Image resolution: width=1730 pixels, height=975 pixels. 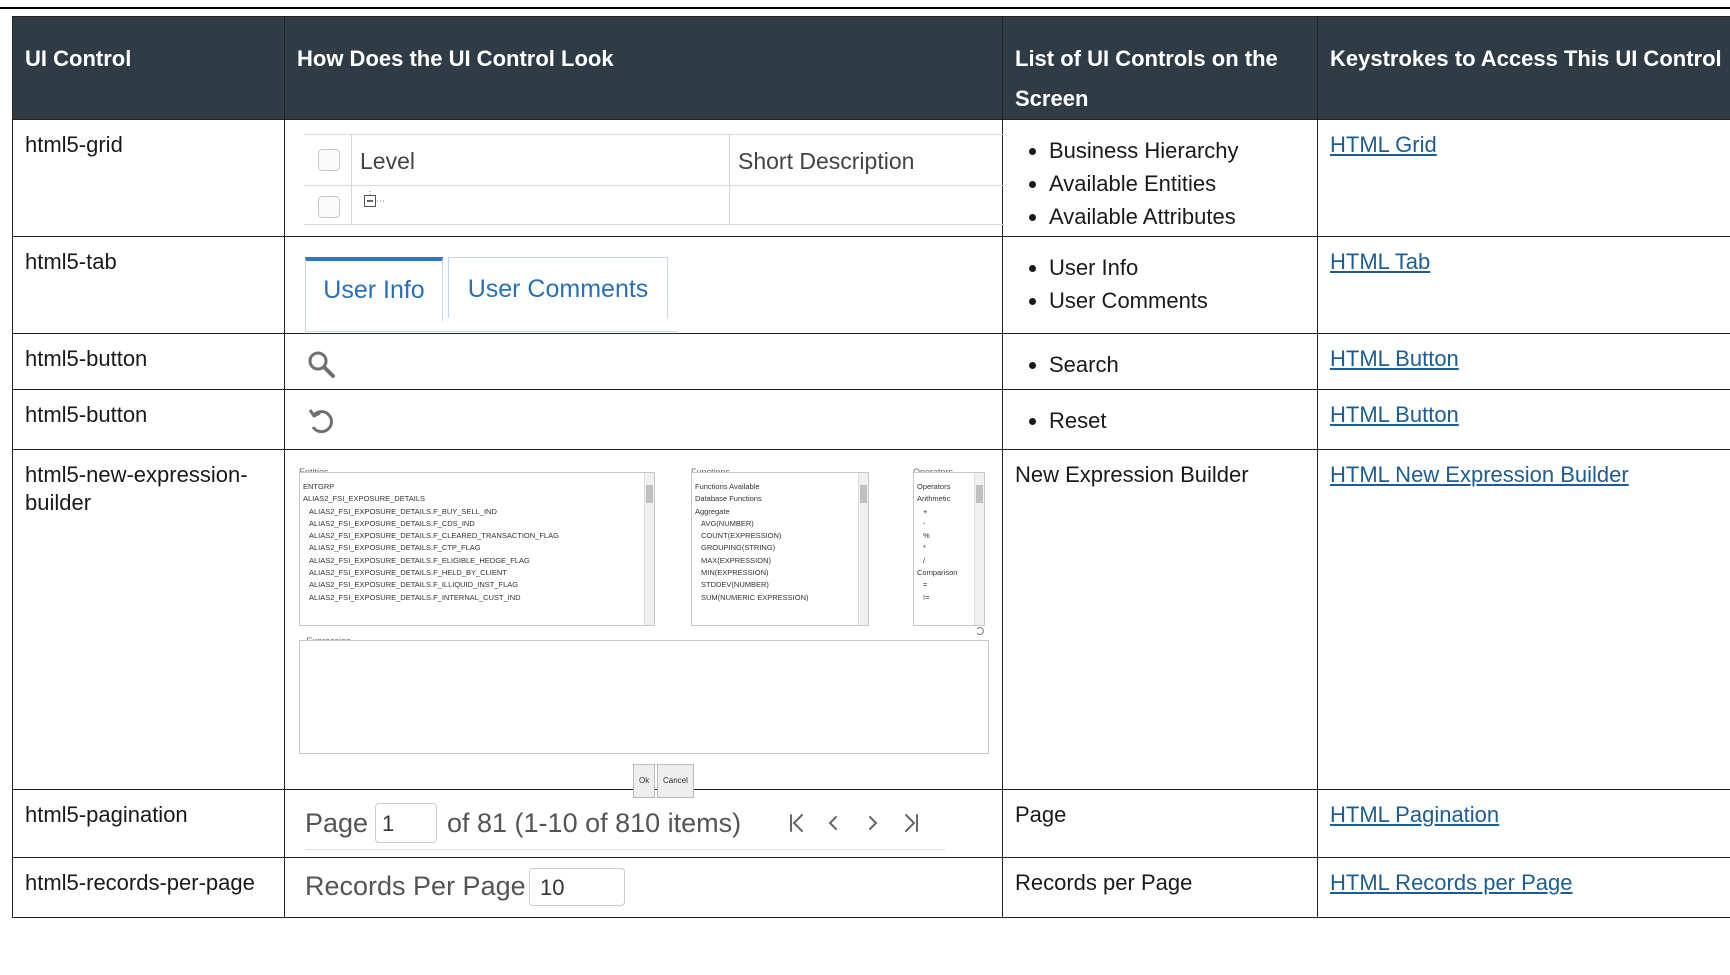 What do you see at coordinates (911, 823) in the screenshot?
I see `last-page-icon` at bounding box center [911, 823].